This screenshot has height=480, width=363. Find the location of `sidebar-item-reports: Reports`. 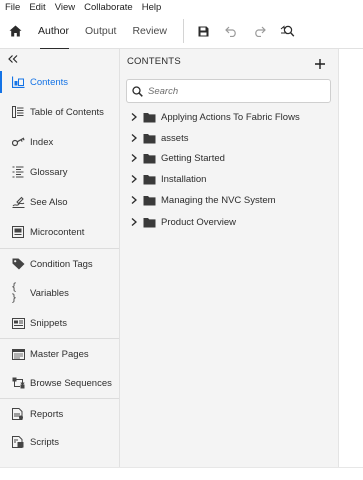

sidebar-item-reports: Reports is located at coordinates (59, 414).